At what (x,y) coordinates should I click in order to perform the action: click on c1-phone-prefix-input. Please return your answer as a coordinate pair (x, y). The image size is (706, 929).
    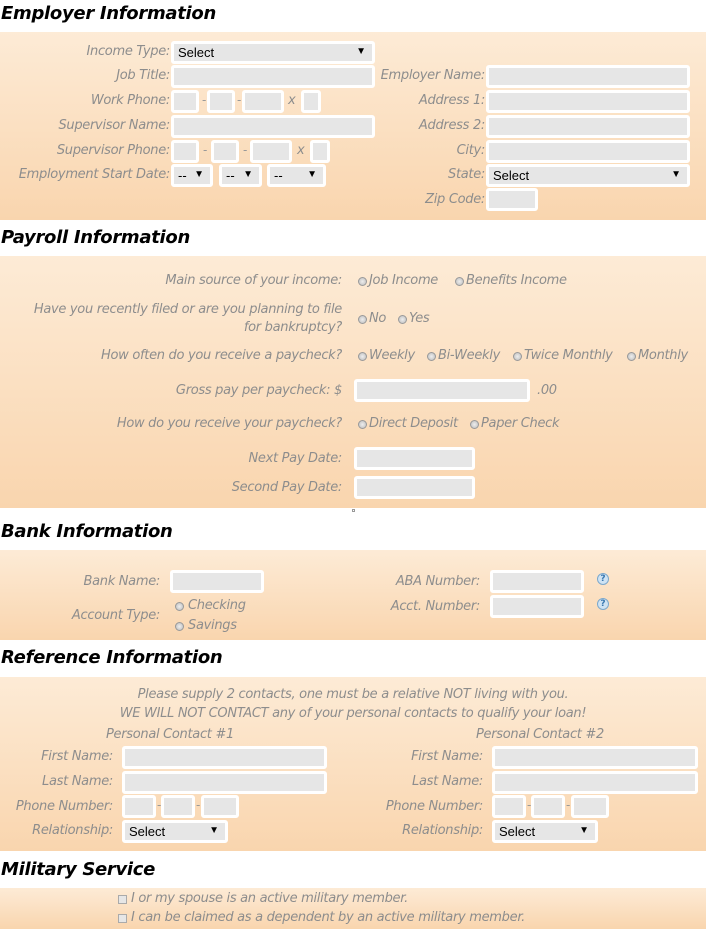
    Looking at the image, I should click on (178, 806).